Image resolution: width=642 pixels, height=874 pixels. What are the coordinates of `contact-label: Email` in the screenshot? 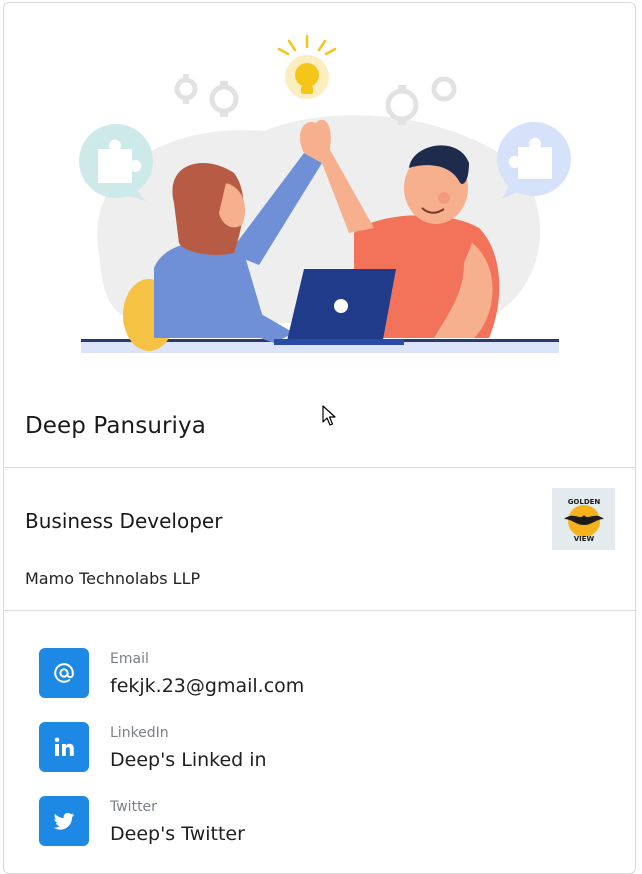 It's located at (129, 659).